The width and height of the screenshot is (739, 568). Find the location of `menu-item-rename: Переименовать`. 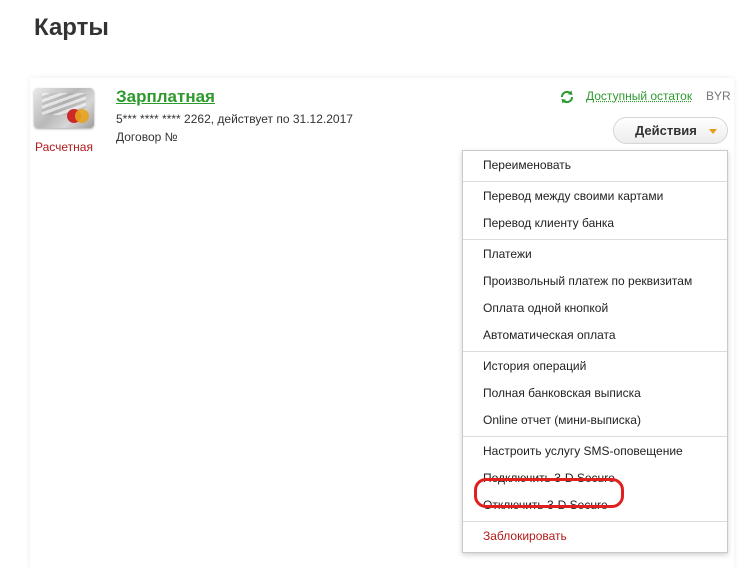

menu-item-rename: Переименовать is located at coordinates (595, 165).